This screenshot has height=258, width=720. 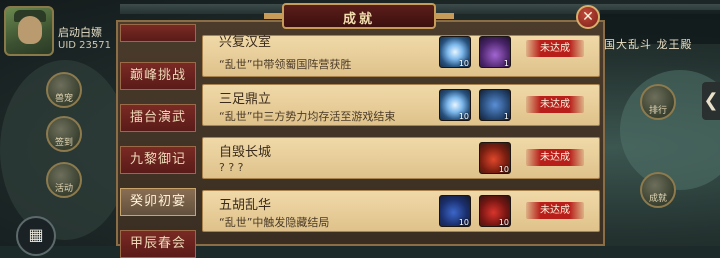 I want to click on close-button: ✕, so click(x=588, y=17).